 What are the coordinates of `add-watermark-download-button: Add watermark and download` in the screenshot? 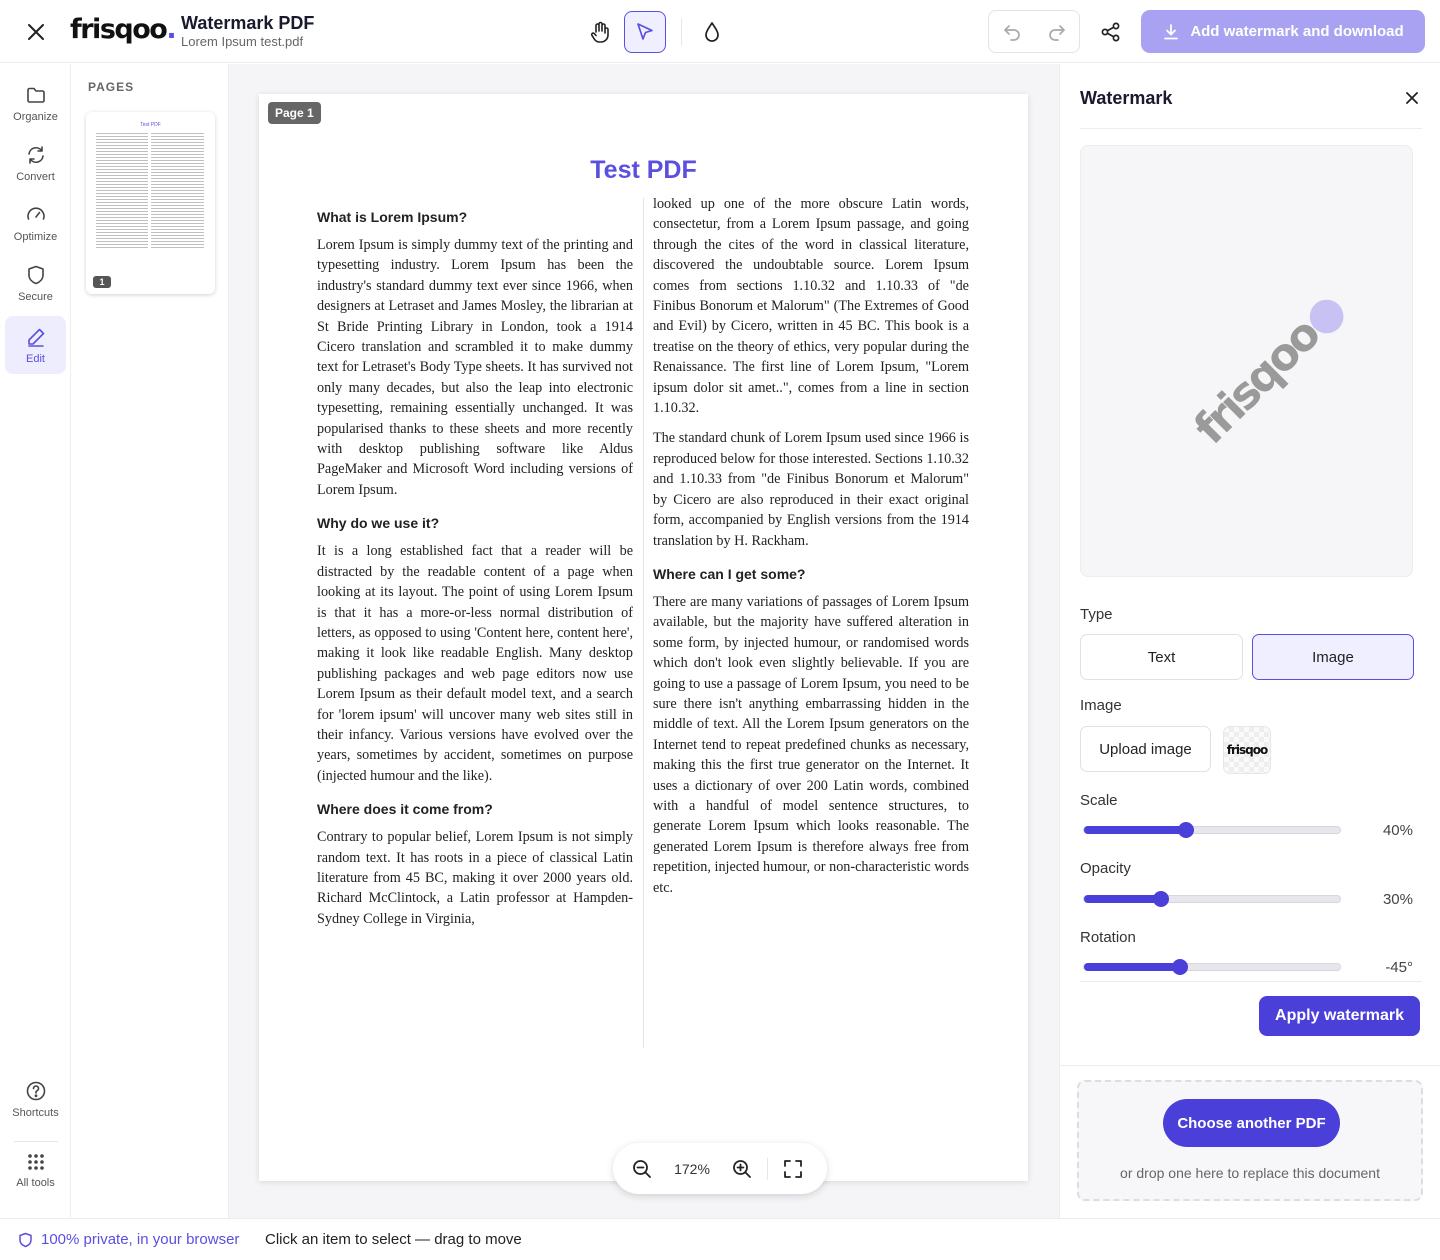 It's located at (1283, 31).